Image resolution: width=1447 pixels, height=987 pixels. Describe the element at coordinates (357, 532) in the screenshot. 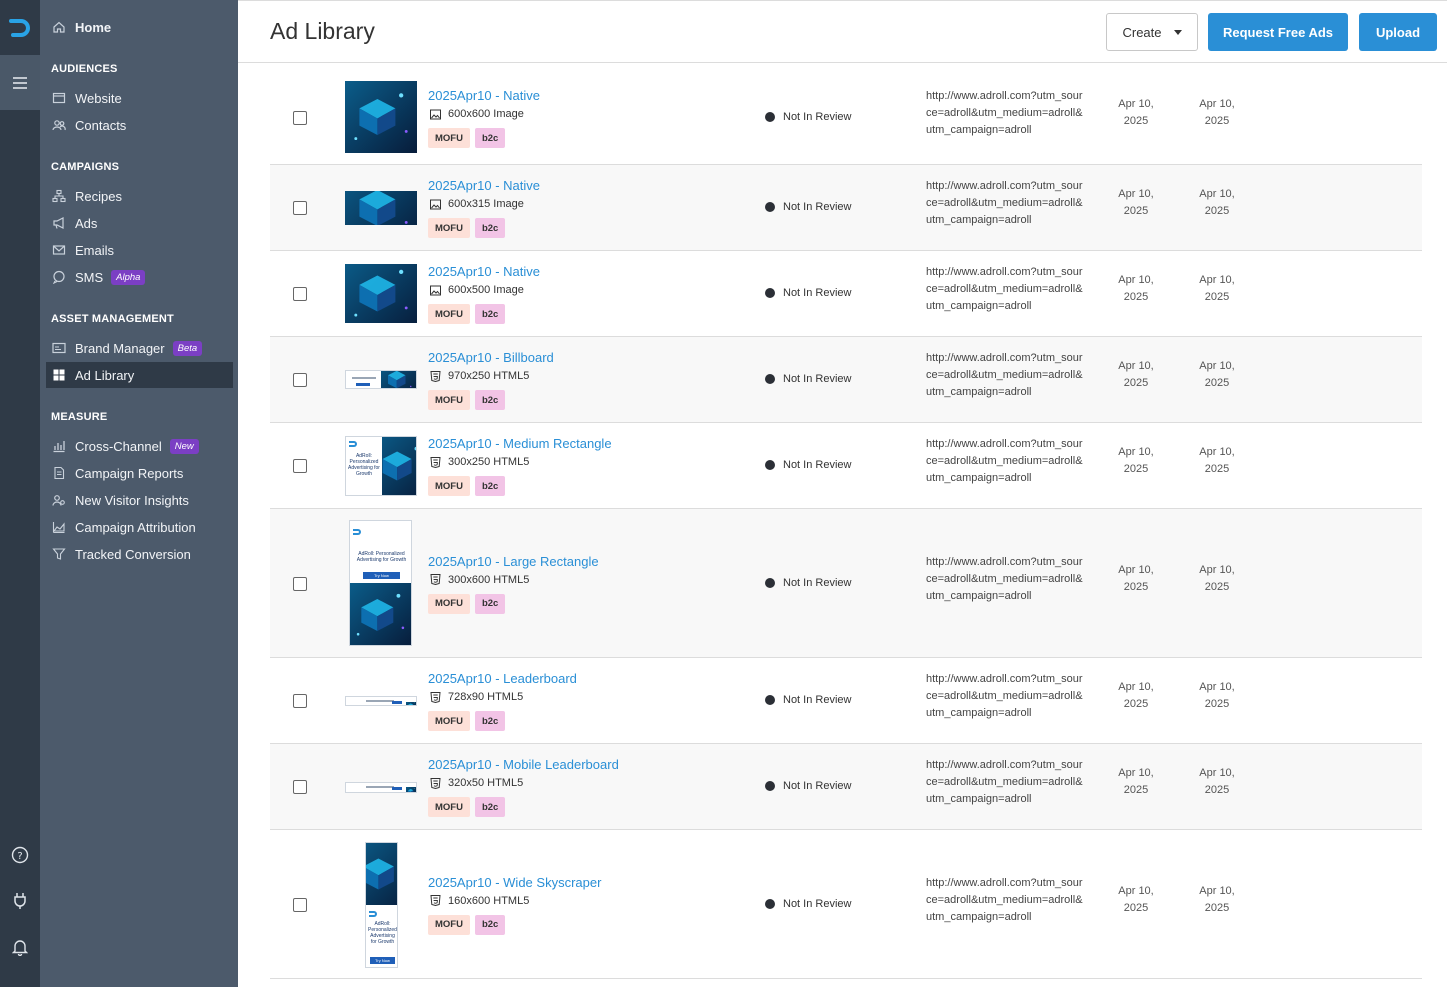

I see `thumbnail-logo-icon` at that location.